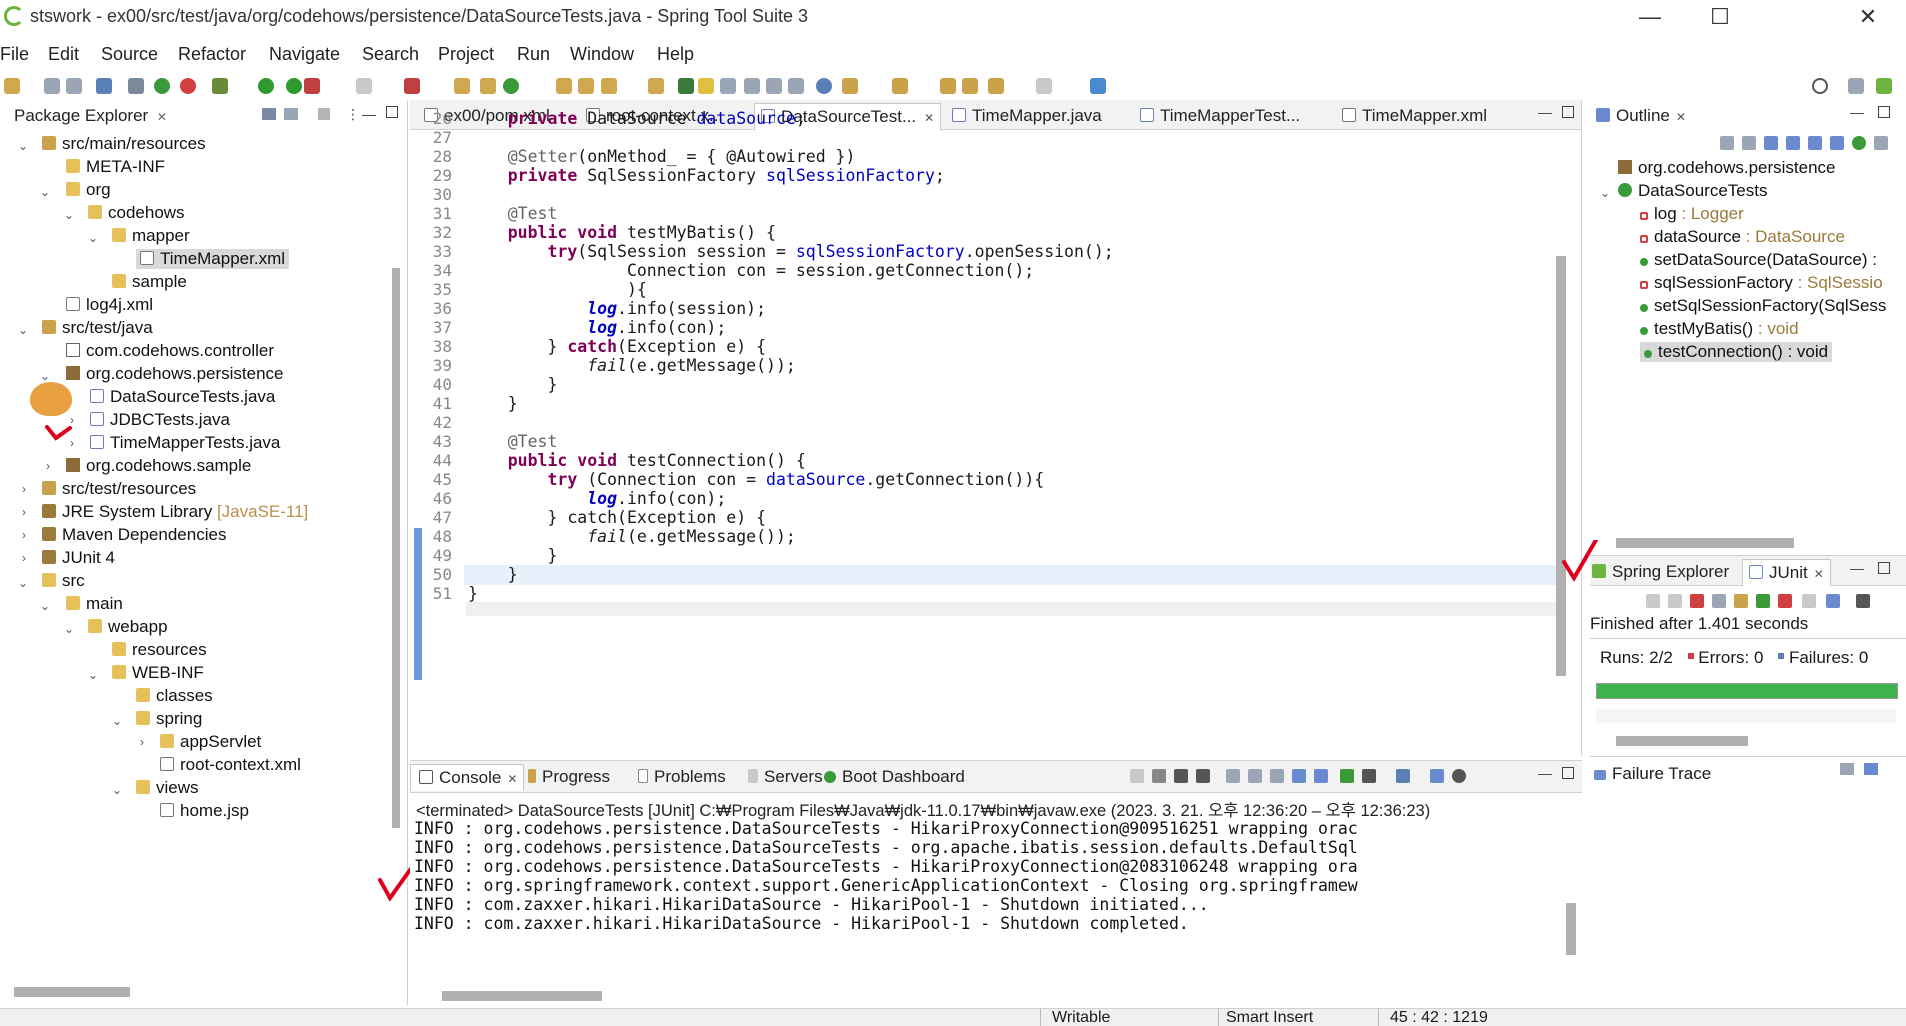 The height and width of the screenshot is (1026, 1906). Describe the element at coordinates (728, 86) in the screenshot. I see `block-selection-icon` at that location.